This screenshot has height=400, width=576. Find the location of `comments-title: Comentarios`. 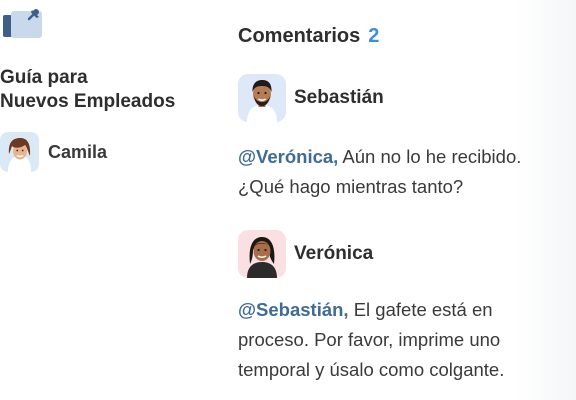

comments-title: Comentarios is located at coordinates (299, 36).